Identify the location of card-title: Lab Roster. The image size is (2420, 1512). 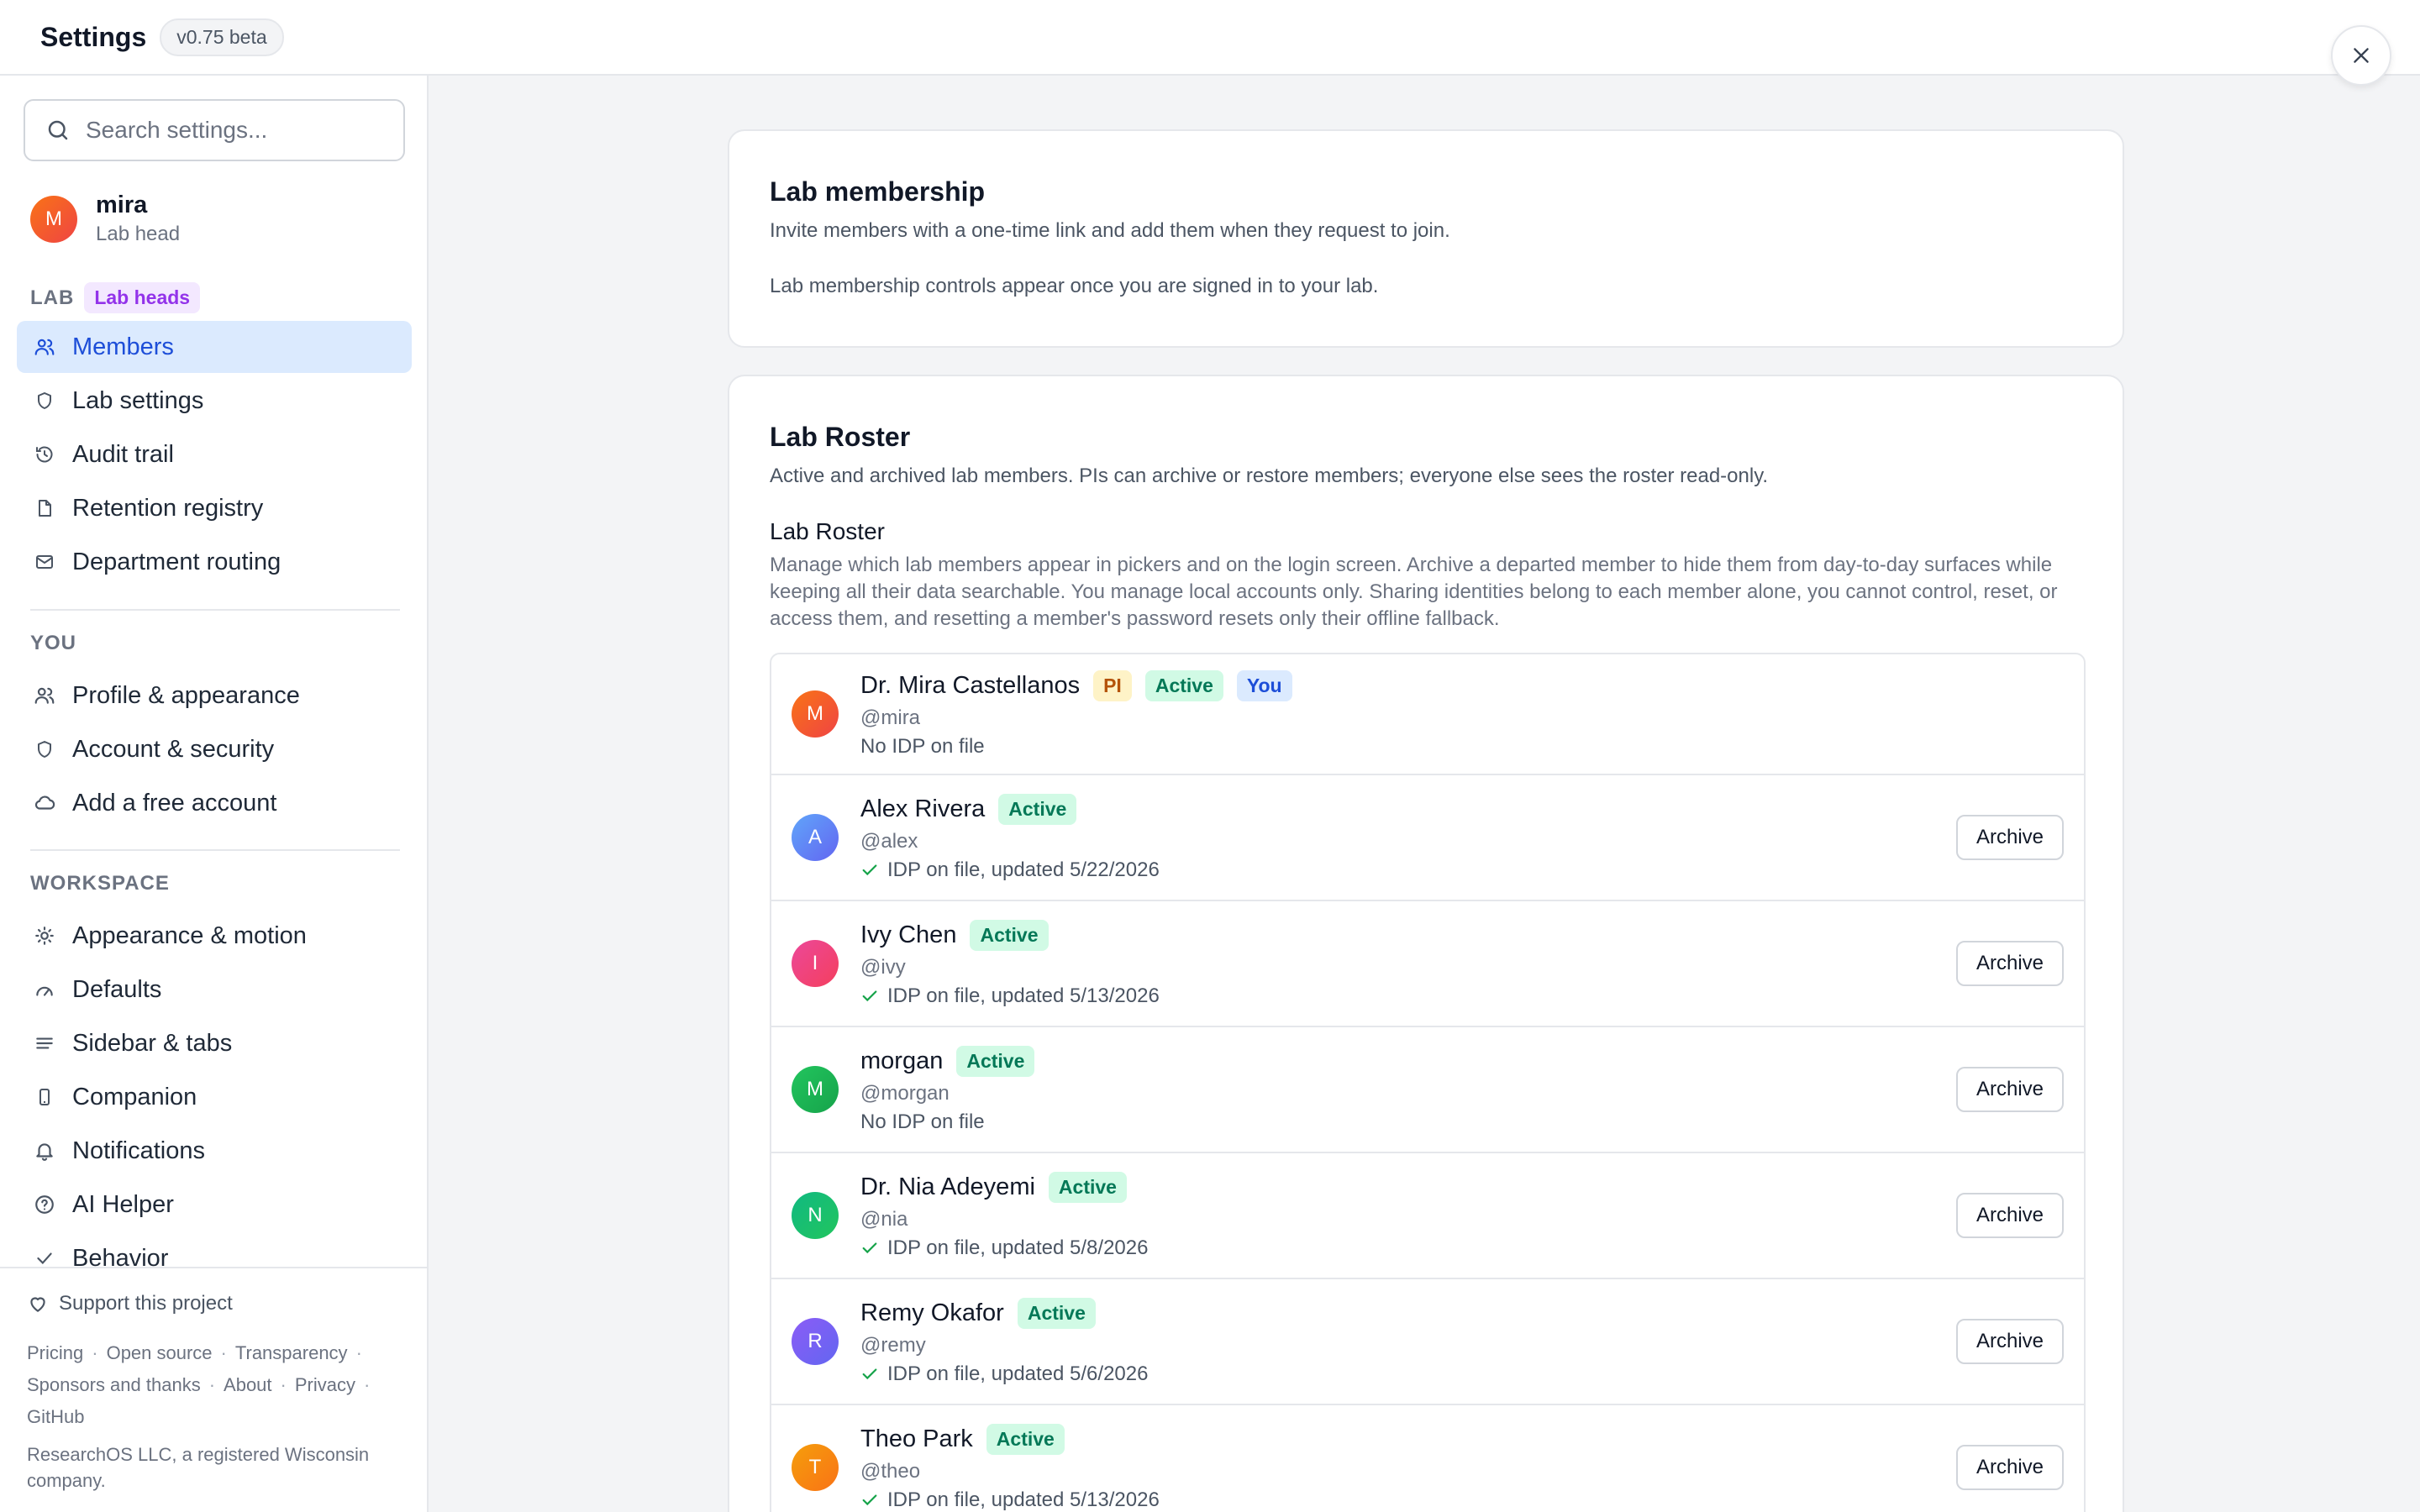
(840, 437).